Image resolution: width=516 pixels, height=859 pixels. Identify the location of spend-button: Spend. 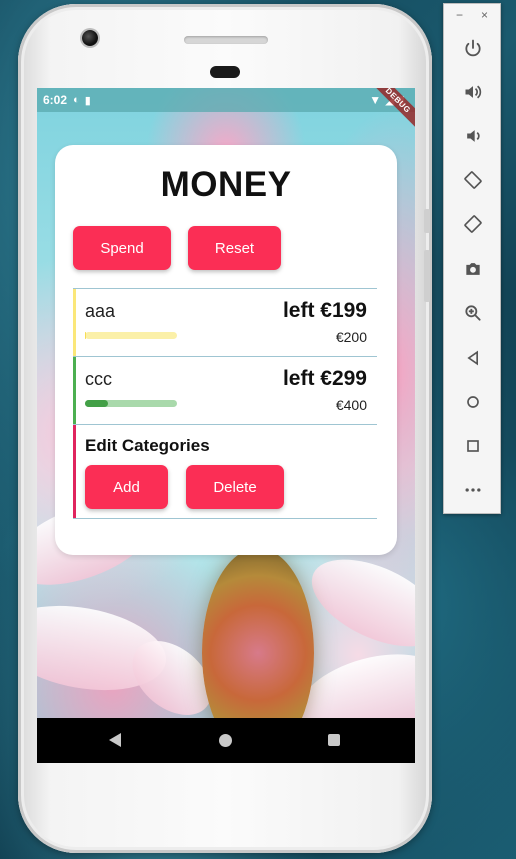
(122, 248).